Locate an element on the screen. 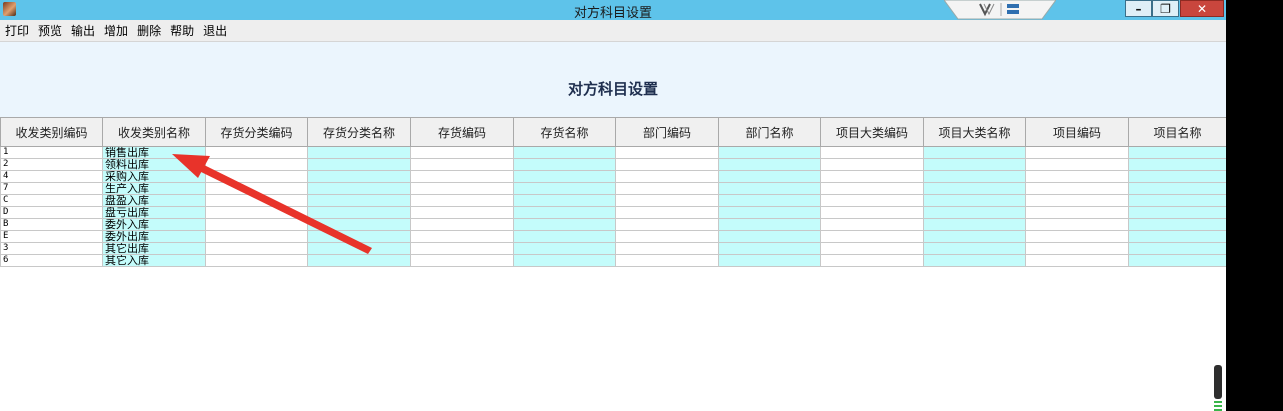  table-row: C 盘盈入库 is located at coordinates (613, 200).